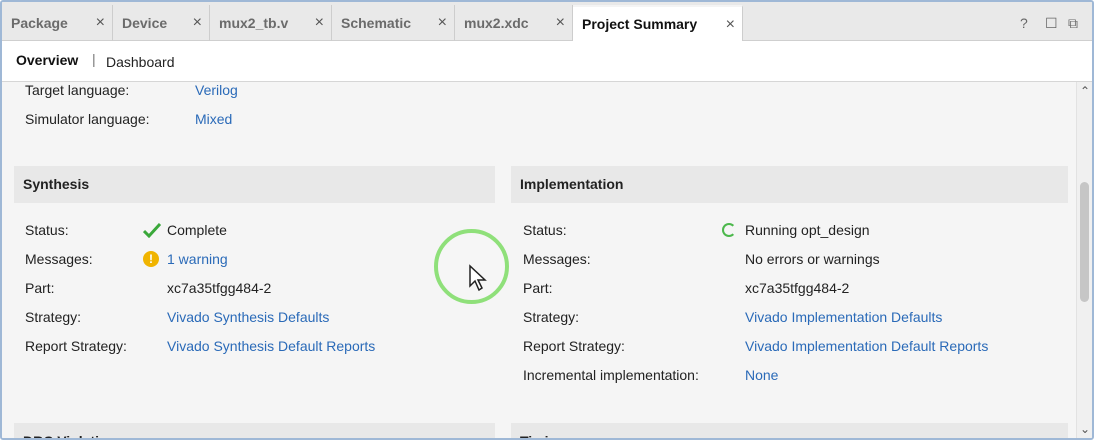 The height and width of the screenshot is (440, 1094). What do you see at coordinates (248, 317) in the screenshot?
I see `synthesis-strategy-link: Vivado Synthesis Defaults` at bounding box center [248, 317].